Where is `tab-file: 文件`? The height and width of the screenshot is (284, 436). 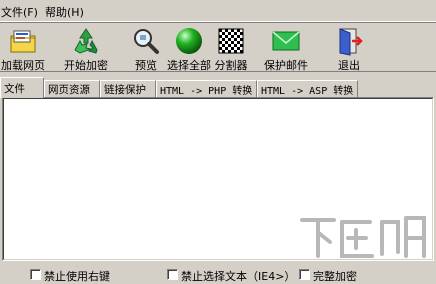
tab-file: 文件 is located at coordinates (22, 87).